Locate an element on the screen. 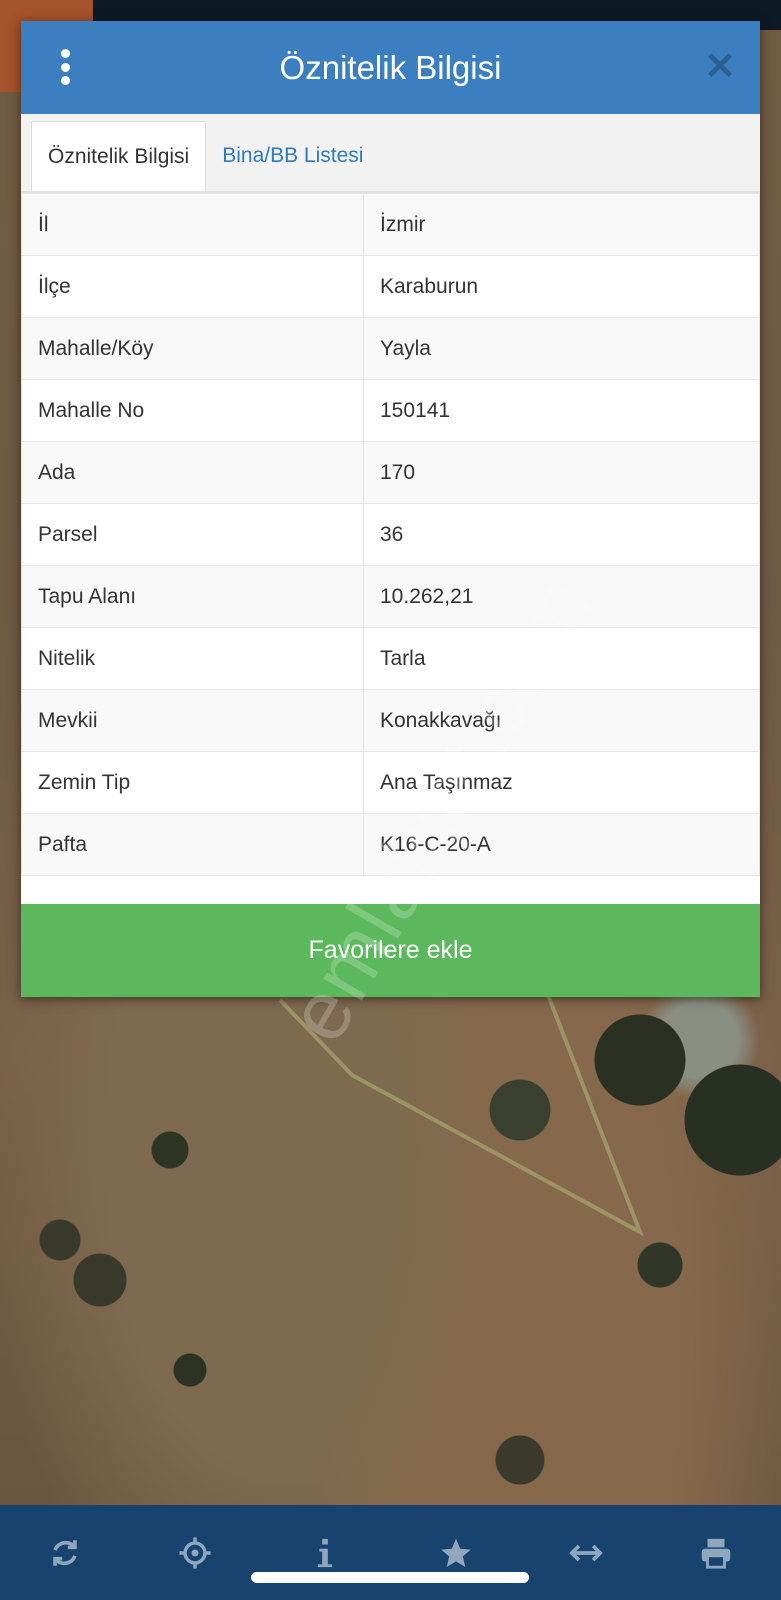 This screenshot has width=781, height=1600. table-row: Mahalle No 150141 is located at coordinates (390, 410).